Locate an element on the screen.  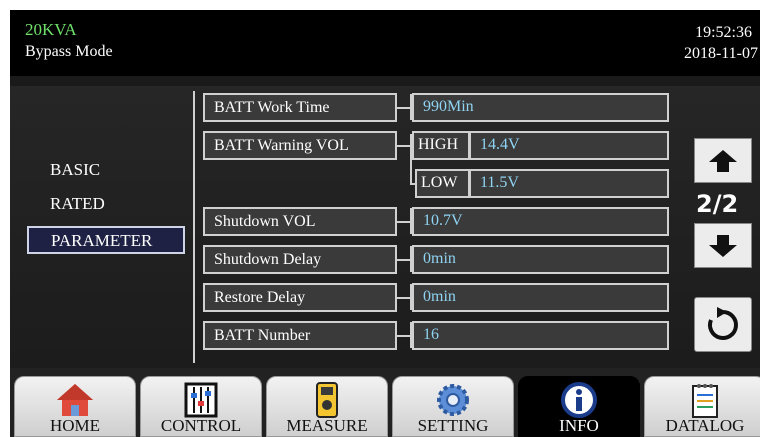
clock-date: 2018-11-07 is located at coordinates (720, 53).